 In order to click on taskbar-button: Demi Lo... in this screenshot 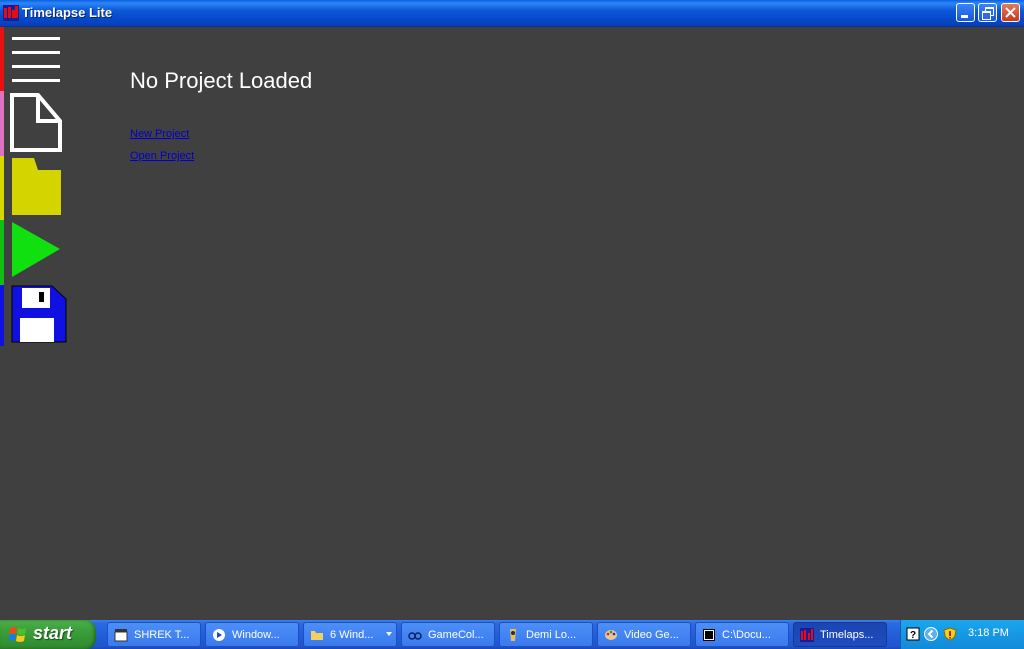, I will do `click(546, 634)`.